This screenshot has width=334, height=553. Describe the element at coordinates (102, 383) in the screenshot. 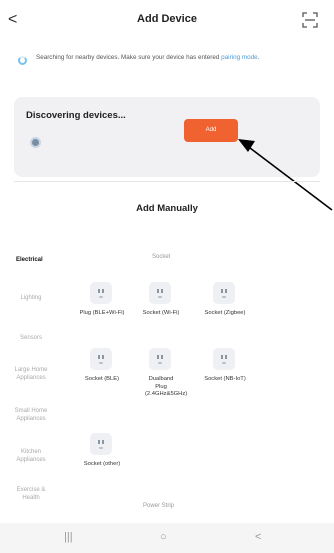

I see `device-socket-ble: Socket (BLE)` at that location.